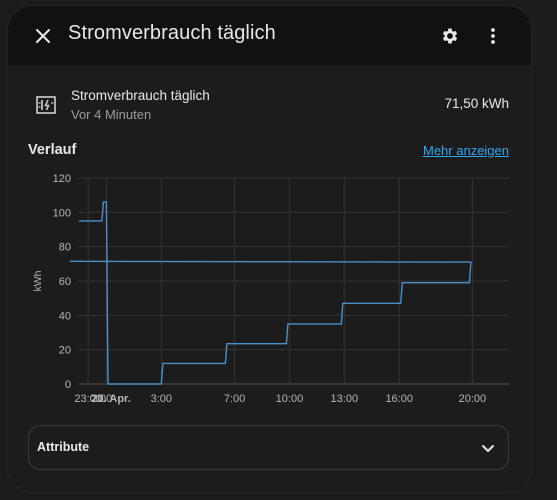 The height and width of the screenshot is (500, 557). I want to click on y-tick-label: 60, so click(65, 282).